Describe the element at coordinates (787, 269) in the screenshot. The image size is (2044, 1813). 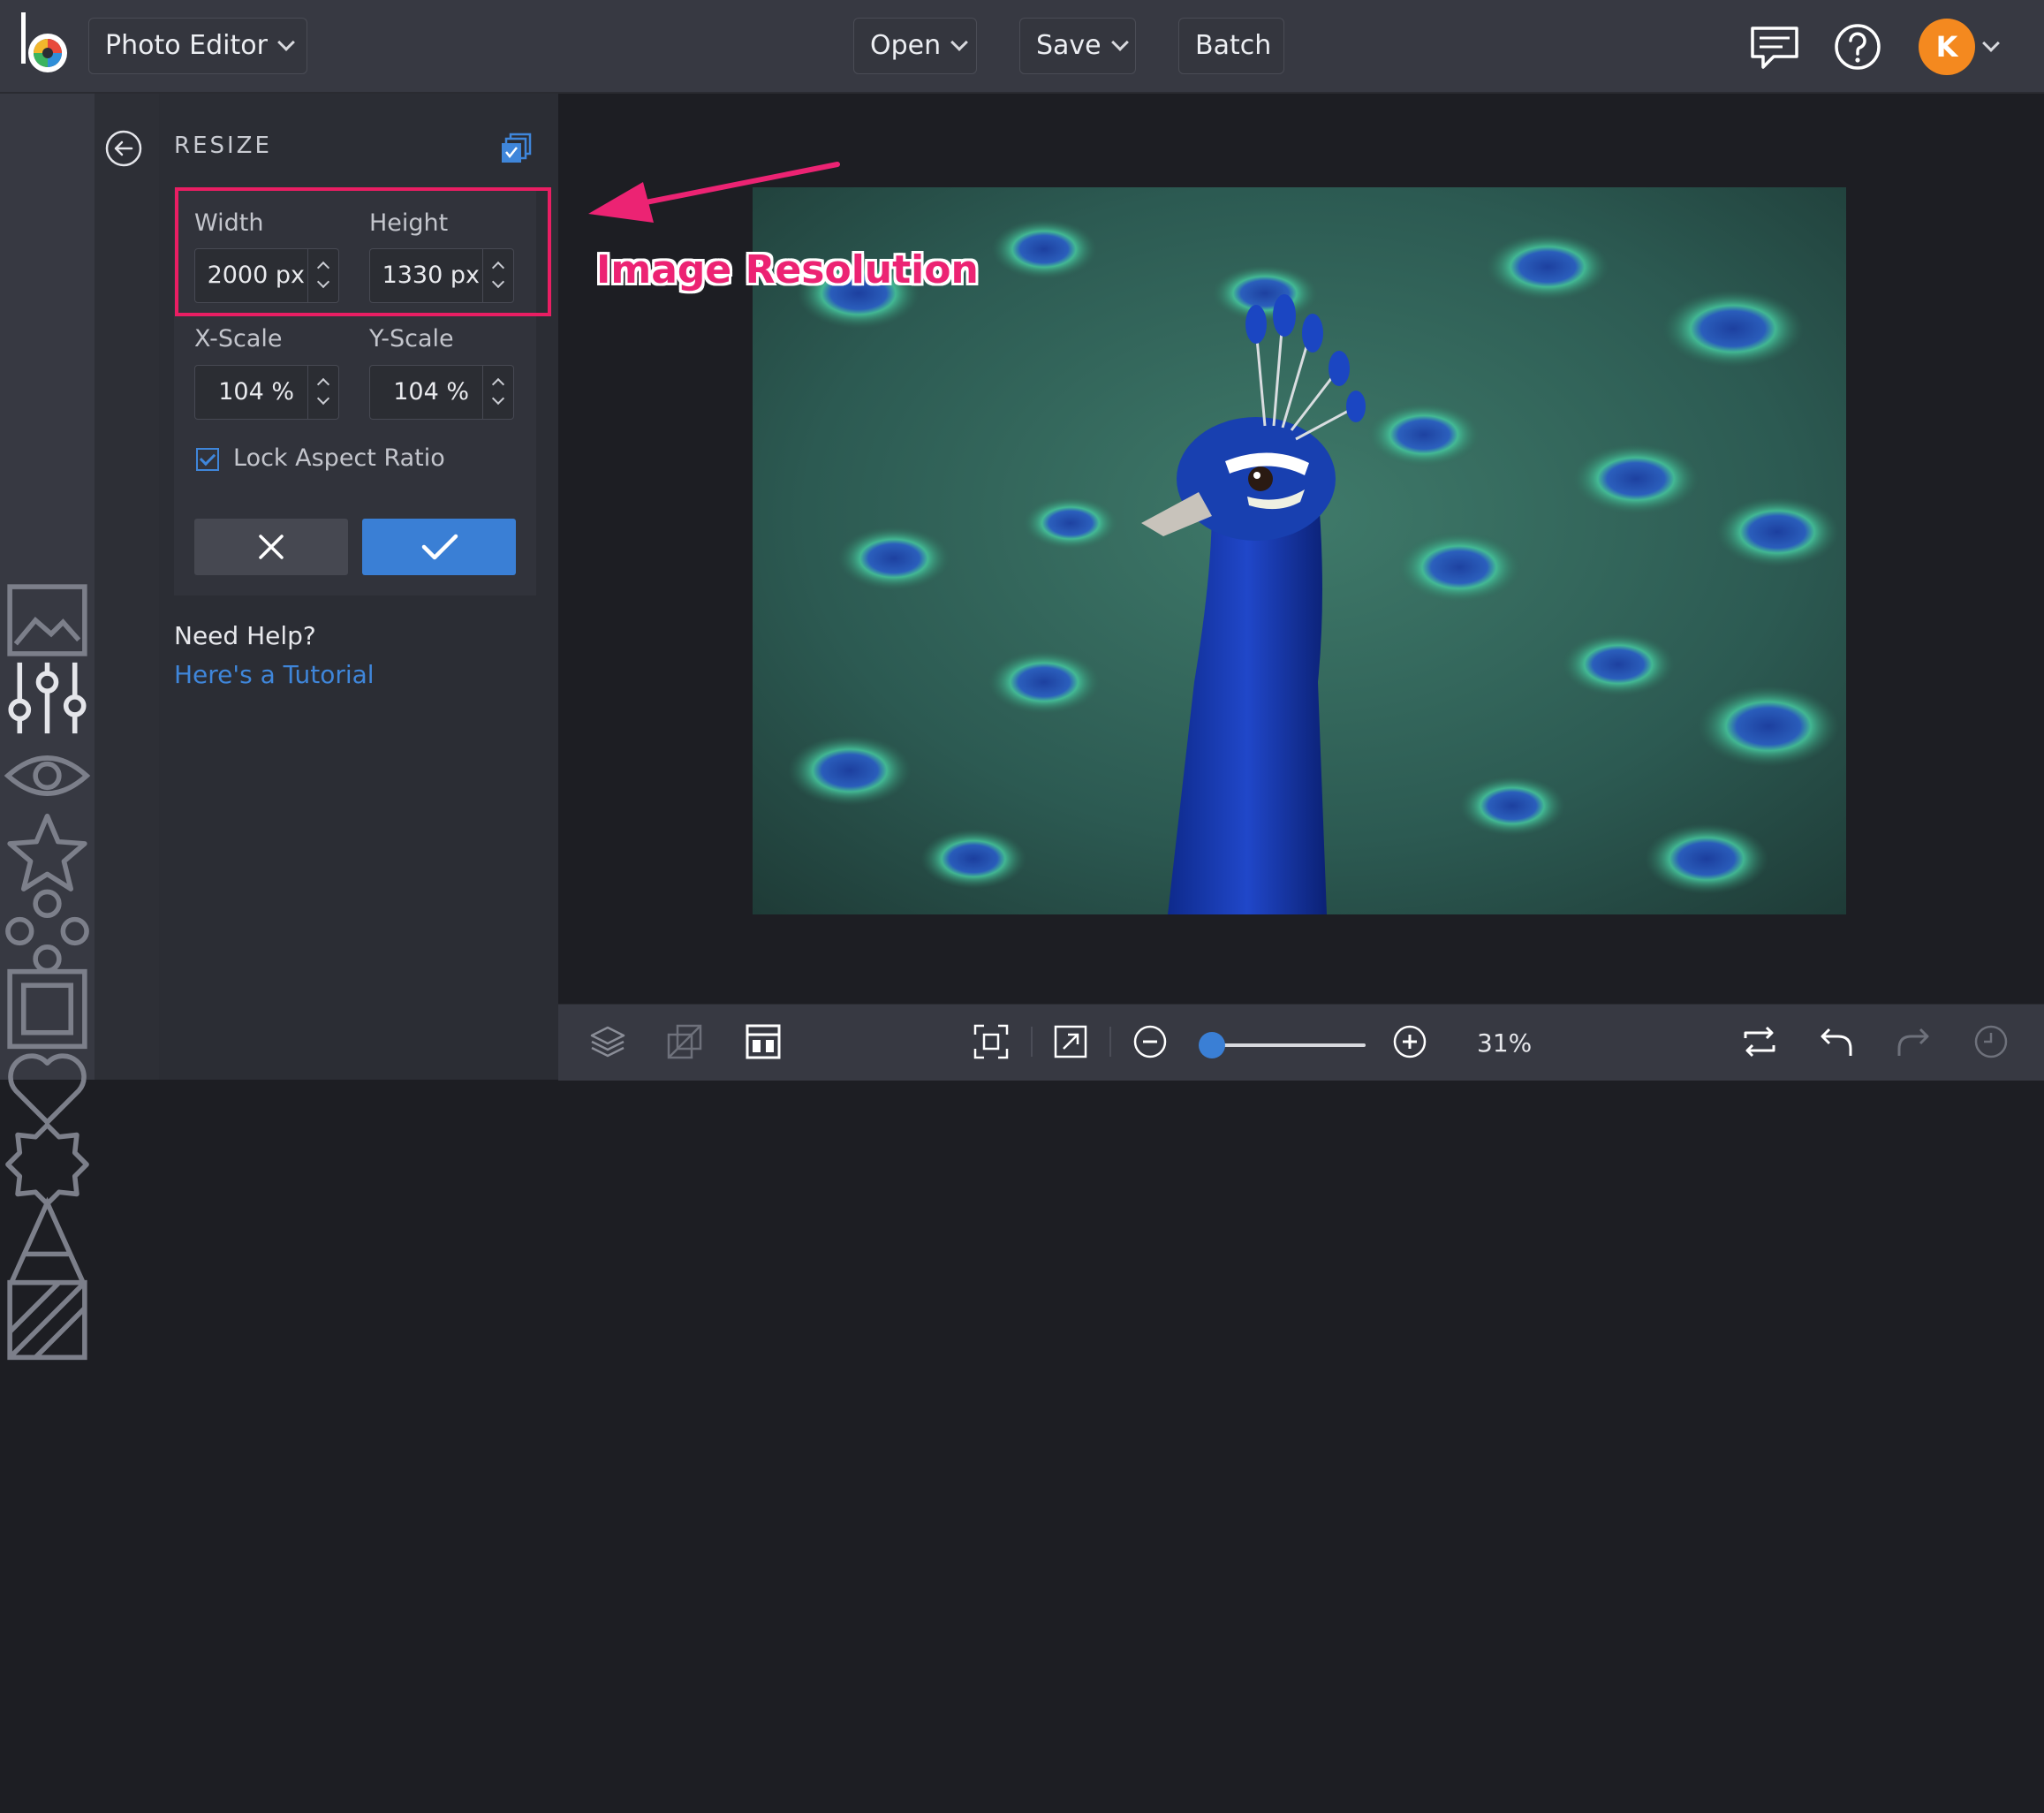
I see `annotation-label: Image Resolution` at that location.